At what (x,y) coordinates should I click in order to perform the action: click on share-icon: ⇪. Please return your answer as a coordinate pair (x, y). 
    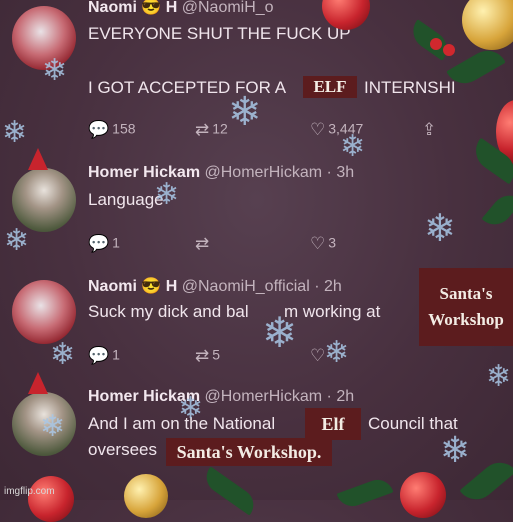
    Looking at the image, I should click on (429, 129).